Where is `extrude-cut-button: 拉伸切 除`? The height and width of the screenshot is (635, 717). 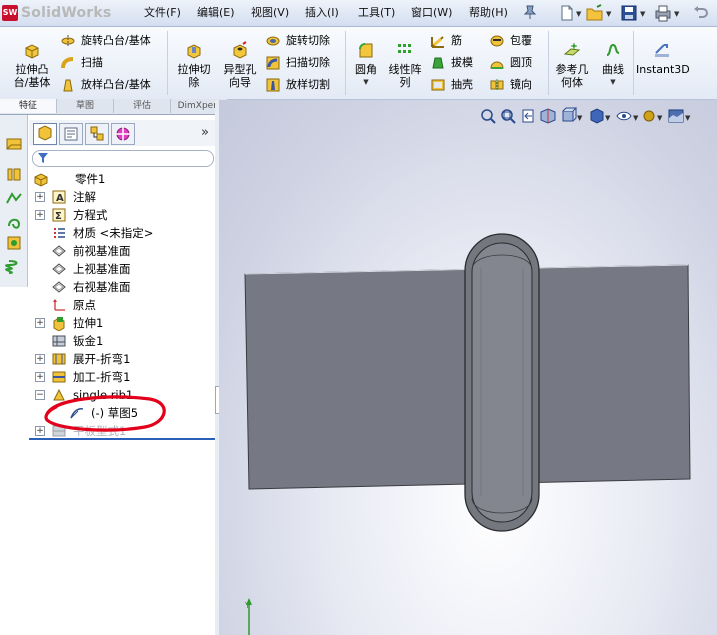 extrude-cut-button: 拉伸切 除 is located at coordinates (194, 65).